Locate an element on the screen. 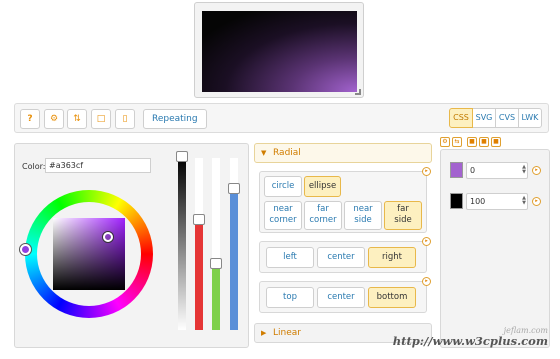  resize-handle is located at coordinates (358, 92).